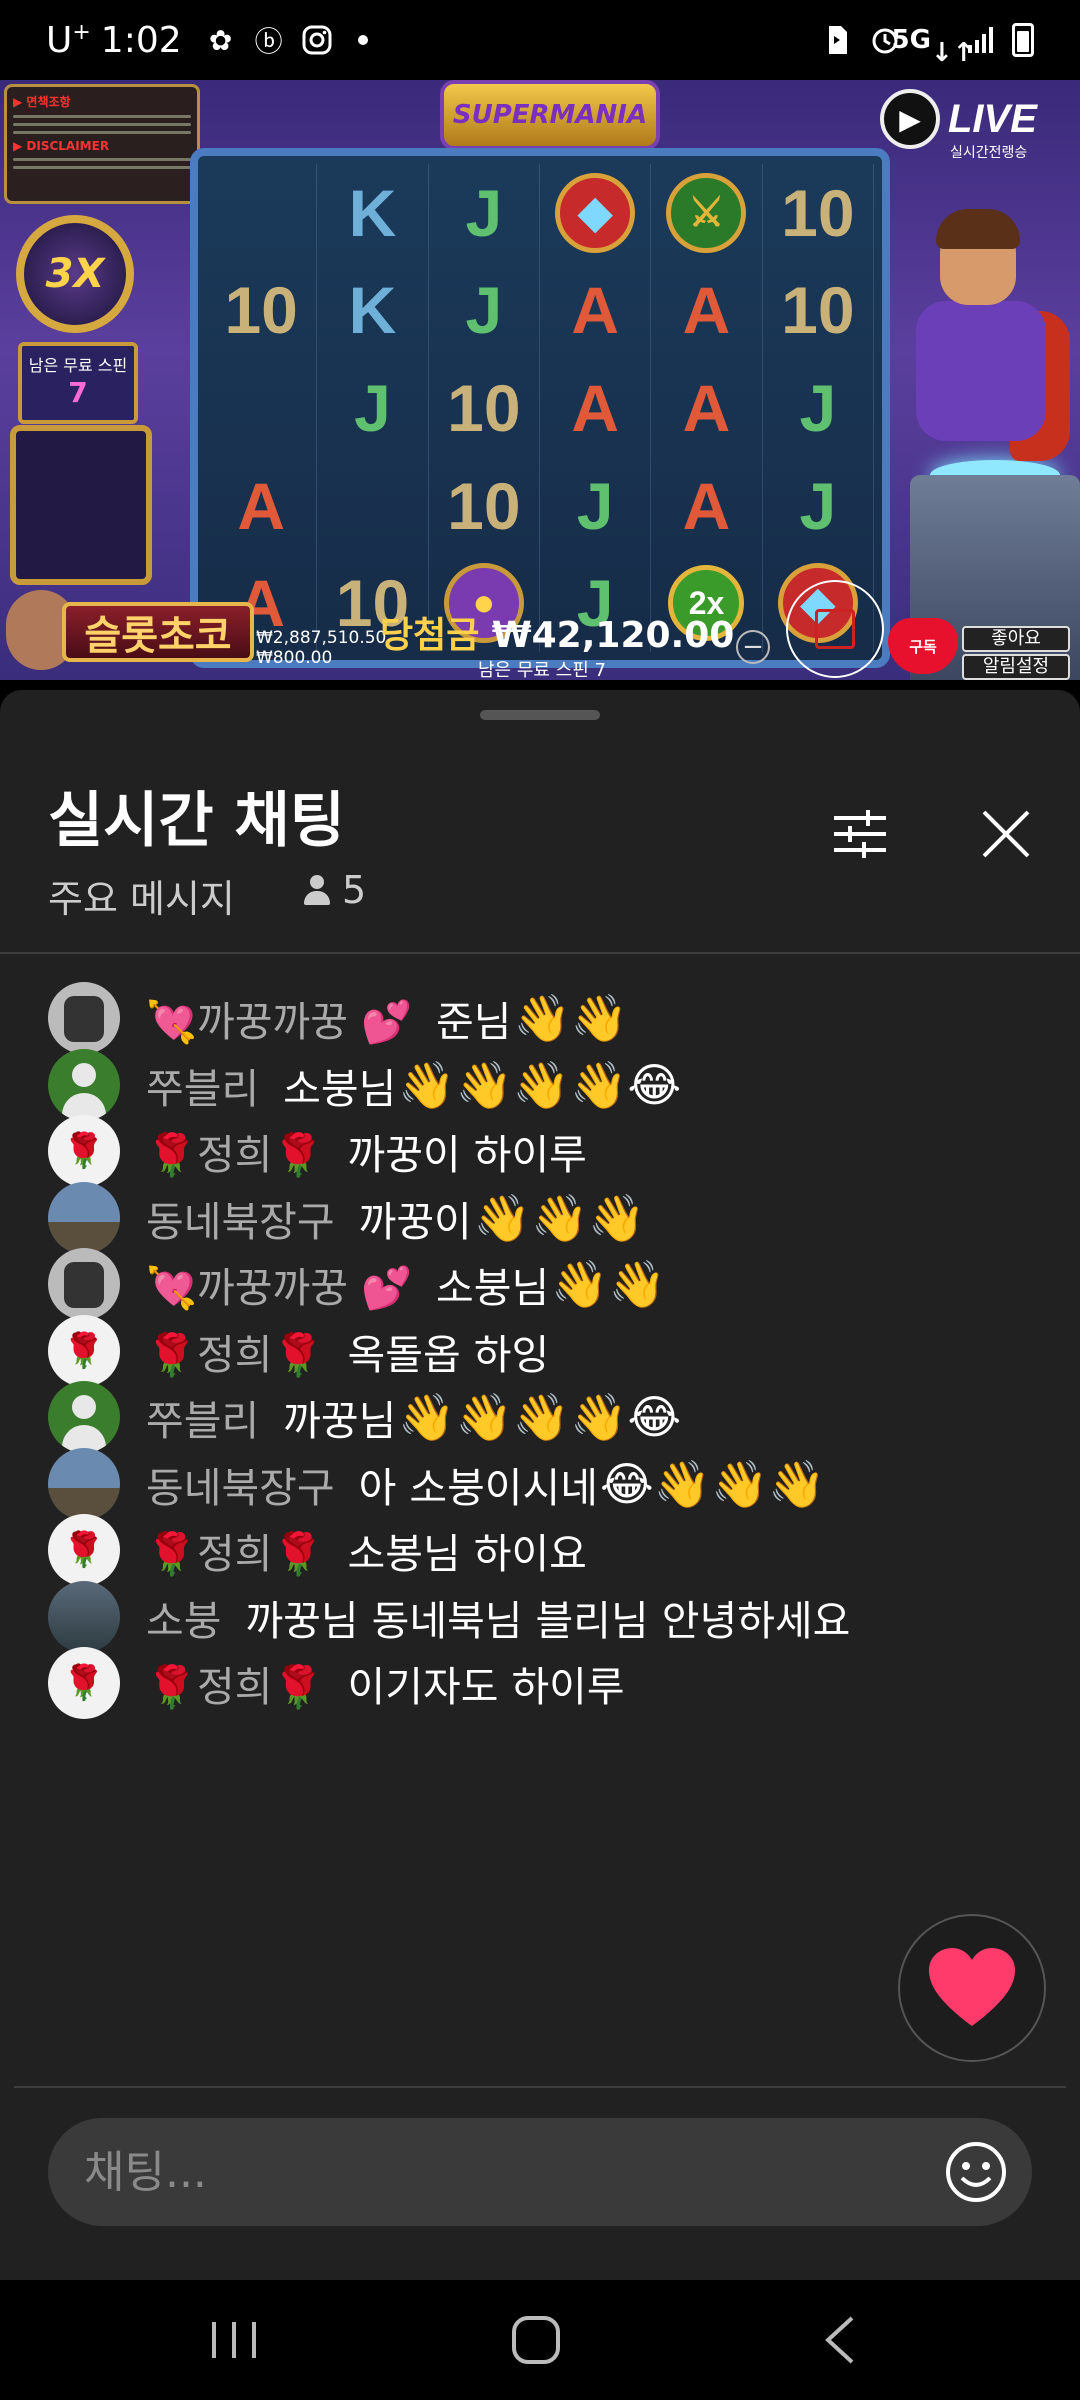  What do you see at coordinates (559, 1217) in the screenshot?
I see `message-emoji: 👋👋👋` at bounding box center [559, 1217].